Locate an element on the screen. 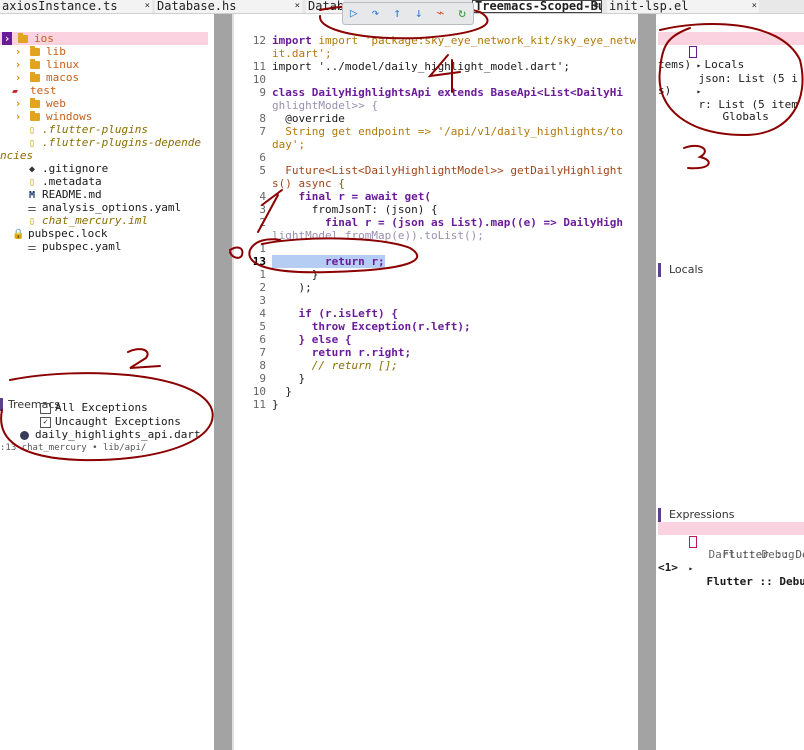 This screenshot has width=804, height=750. code-line: 10 } is located at coordinates (435, 391).